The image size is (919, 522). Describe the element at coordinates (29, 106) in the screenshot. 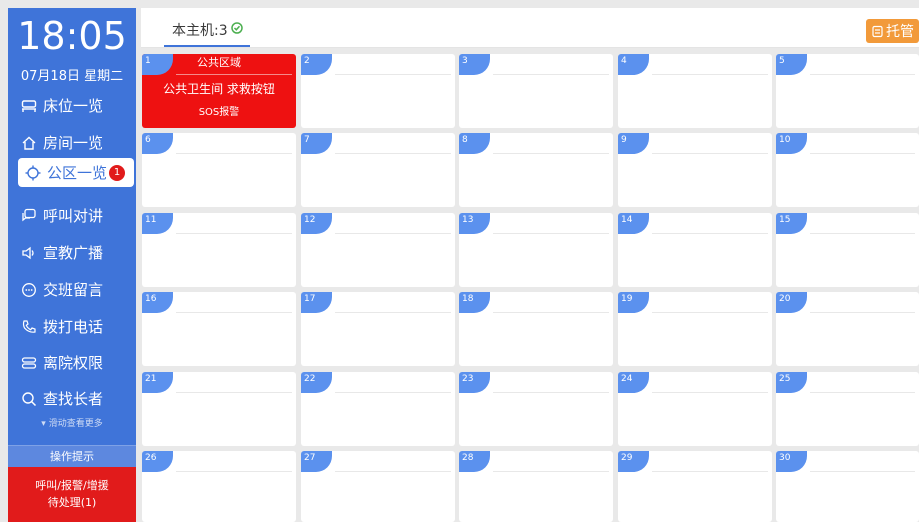

I see `bed-icon` at that location.